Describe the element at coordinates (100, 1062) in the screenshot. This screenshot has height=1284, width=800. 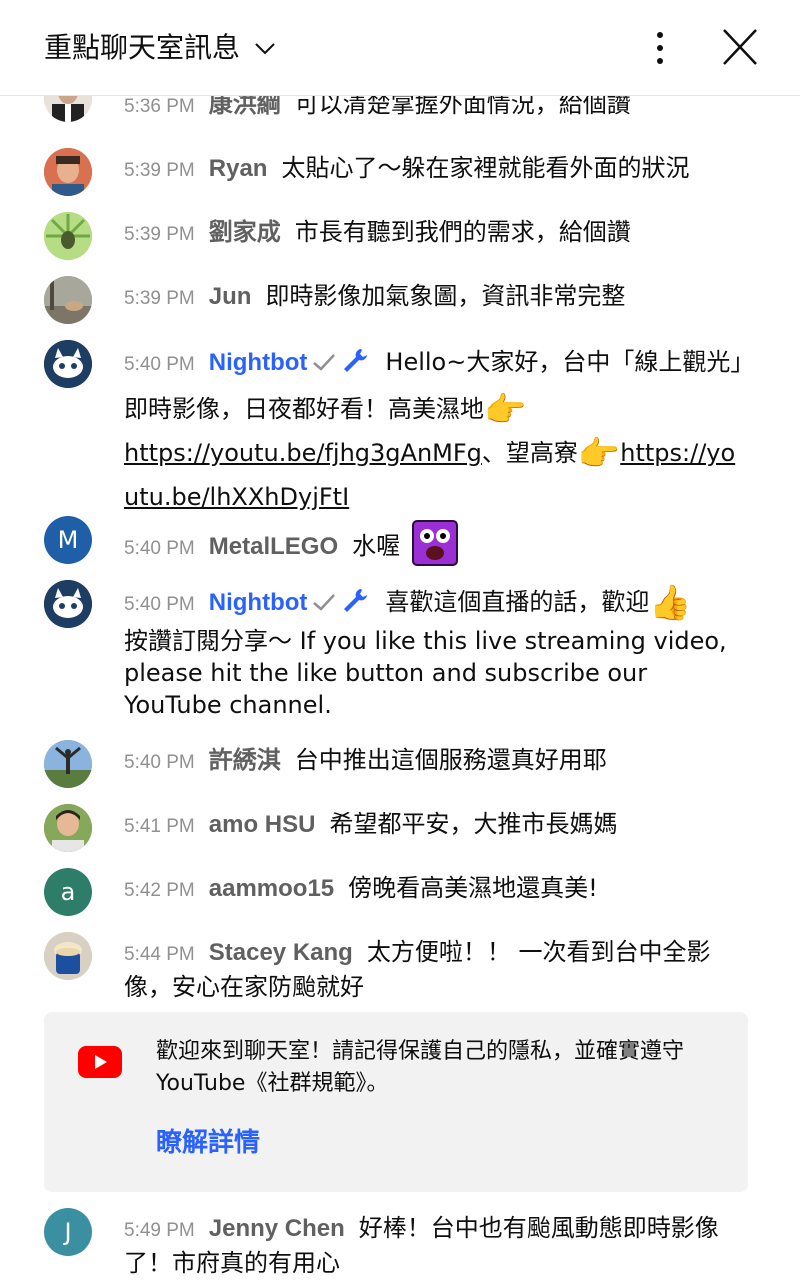
I see `youtube-logo-icon` at that location.